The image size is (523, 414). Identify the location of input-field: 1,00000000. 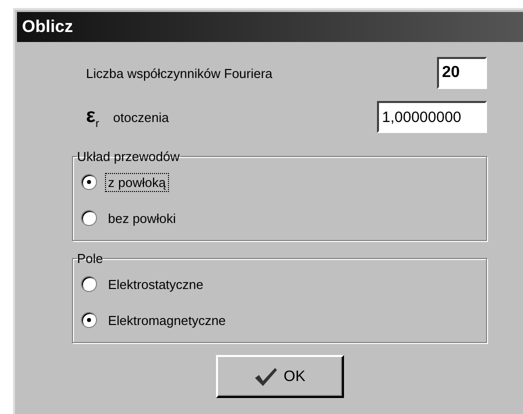
(432, 117).